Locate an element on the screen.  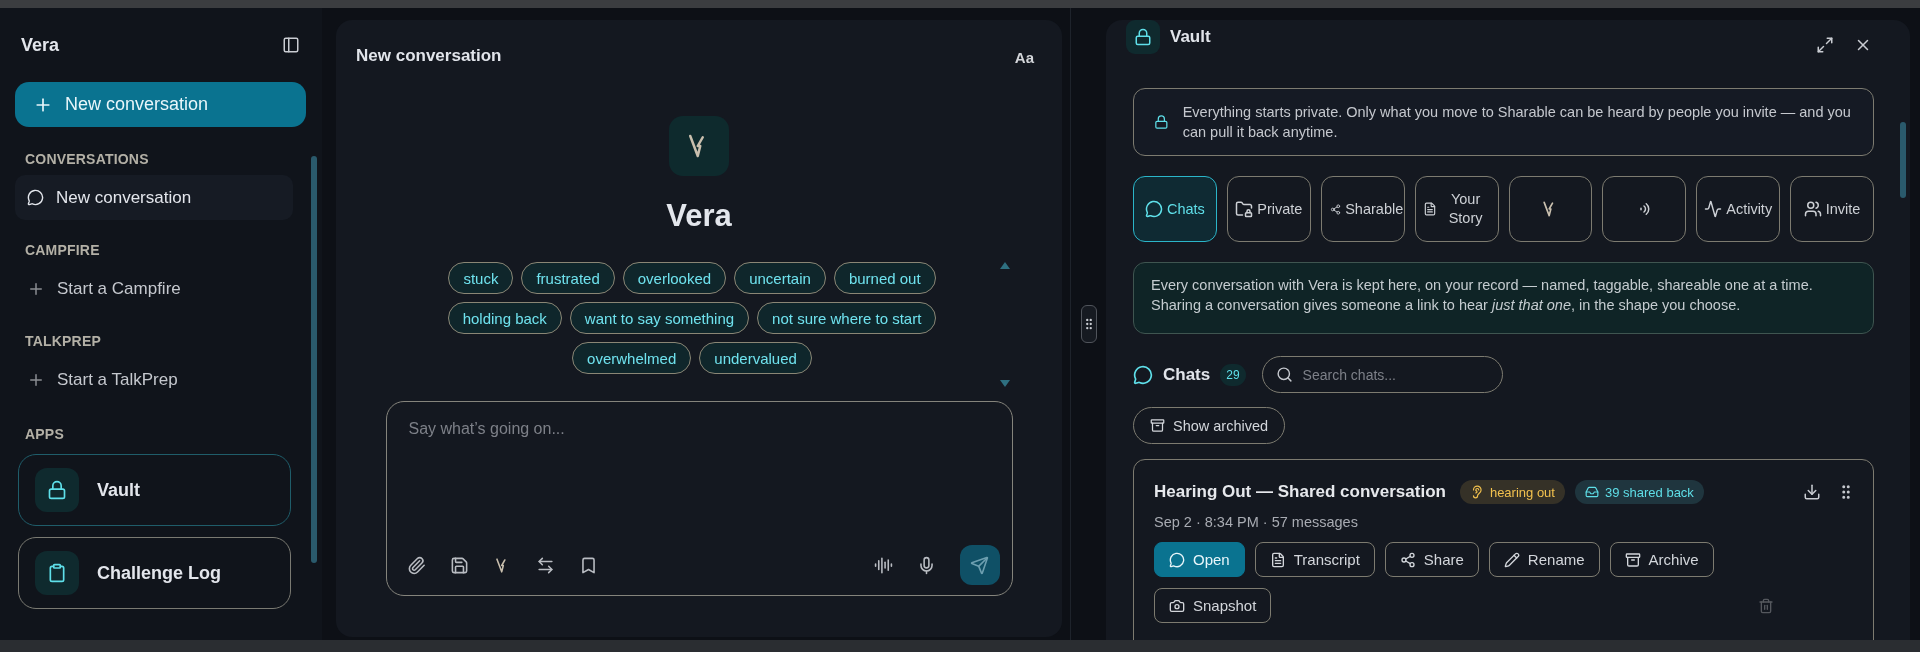
vault-tab: Your Story is located at coordinates (1456, 209).